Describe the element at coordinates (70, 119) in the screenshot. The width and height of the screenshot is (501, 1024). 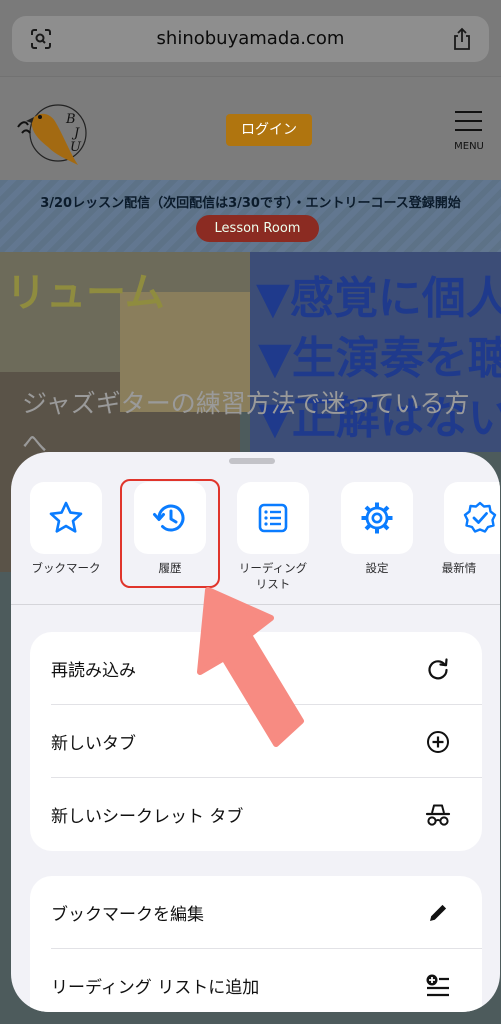
I see `svg-text: B` at that location.